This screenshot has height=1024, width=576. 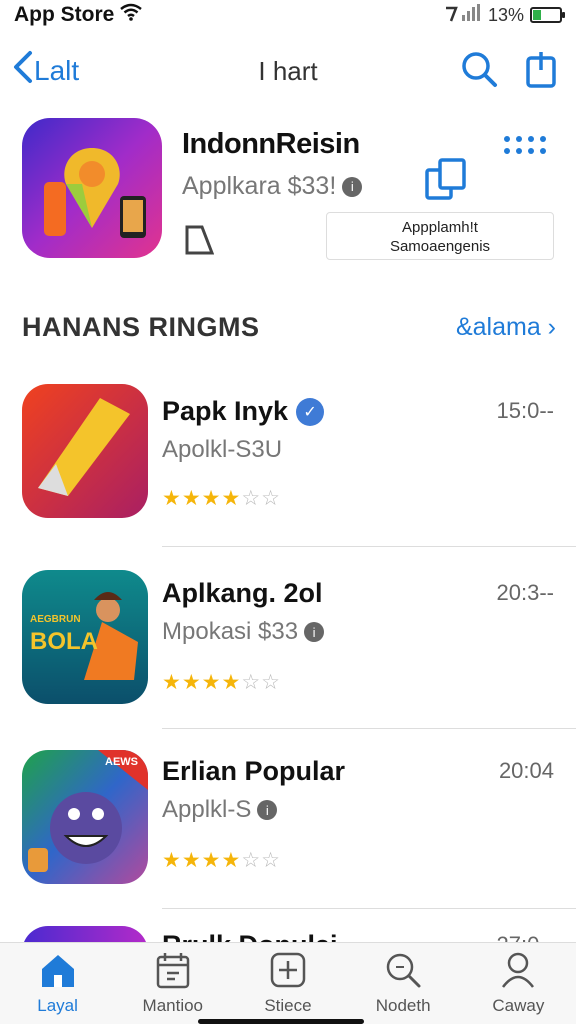 I want to click on battery-percent: 13%, so click(x=505, y=14).